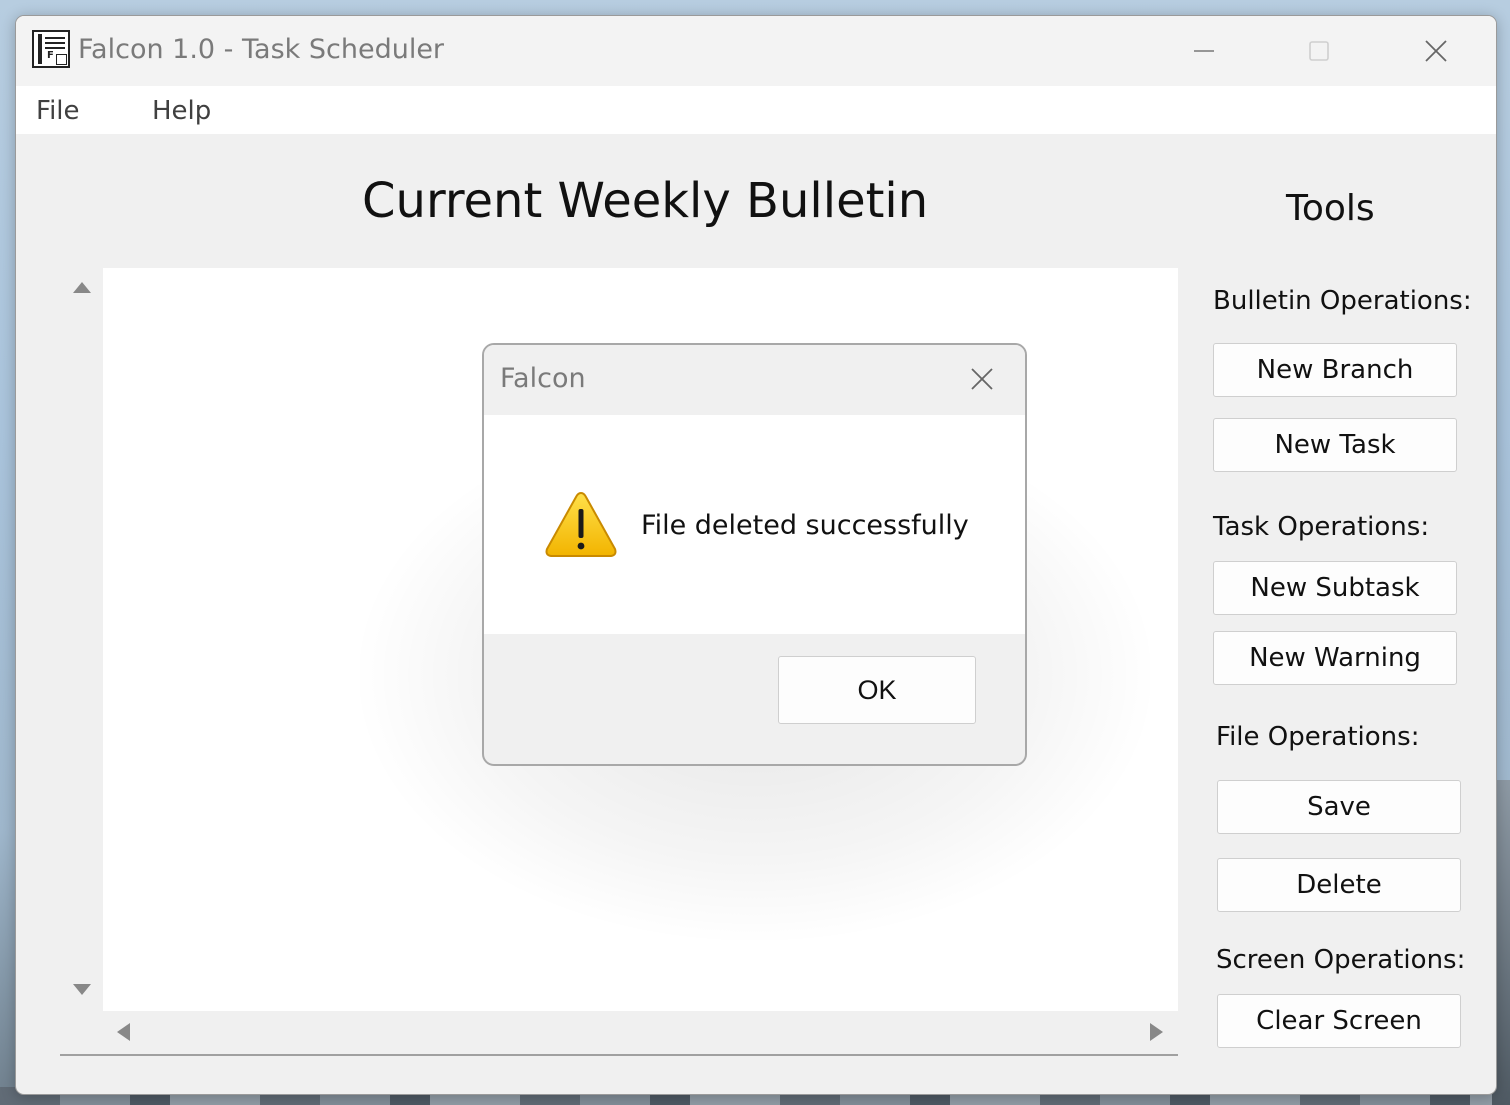 Image resolution: width=1510 pixels, height=1105 pixels. I want to click on new-subtask-button: New Subtask, so click(1335, 588).